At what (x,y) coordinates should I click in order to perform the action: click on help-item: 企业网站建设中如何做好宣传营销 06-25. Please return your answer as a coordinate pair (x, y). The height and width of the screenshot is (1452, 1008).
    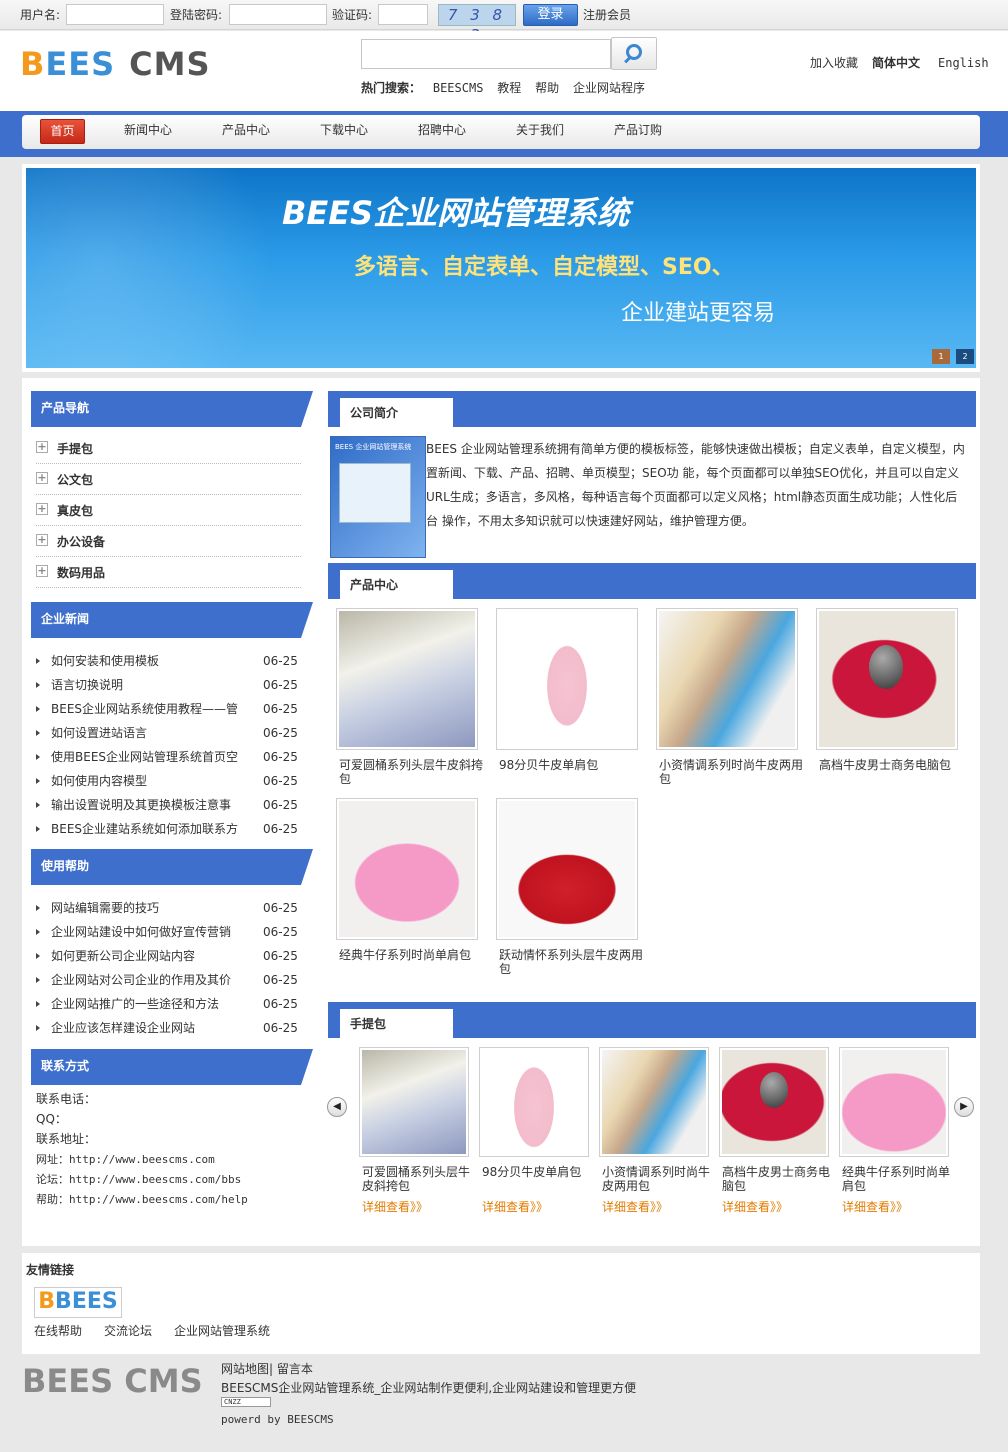
    Looking at the image, I should click on (168, 932).